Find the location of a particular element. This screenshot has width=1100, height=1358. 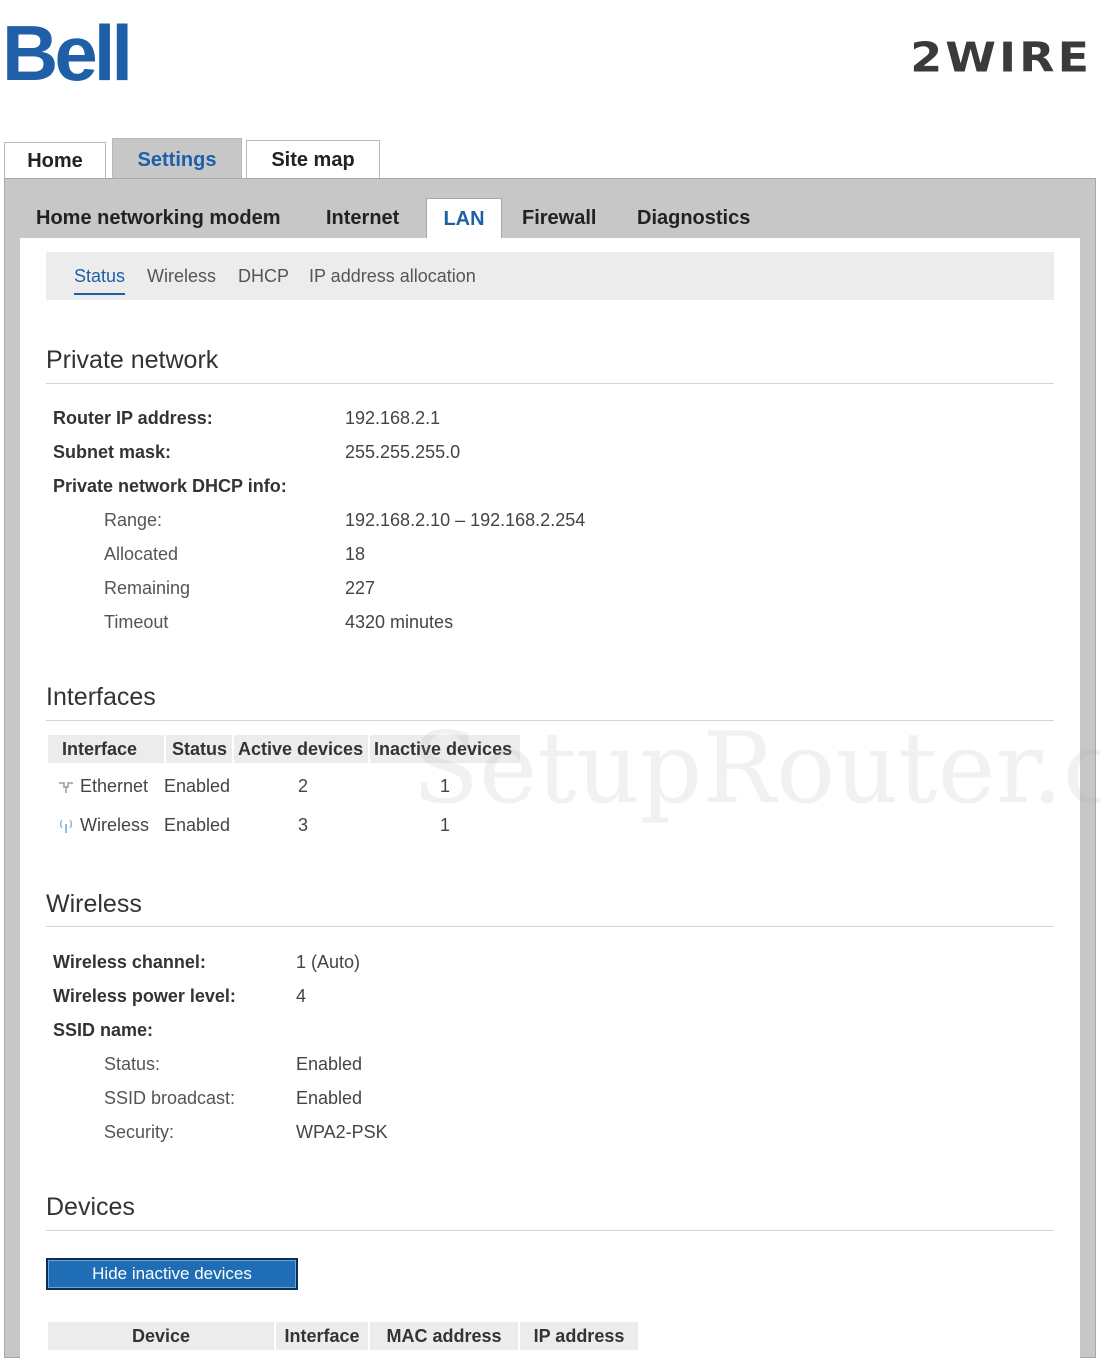

twowire-logo: 2WIRE is located at coordinates (1001, 57).